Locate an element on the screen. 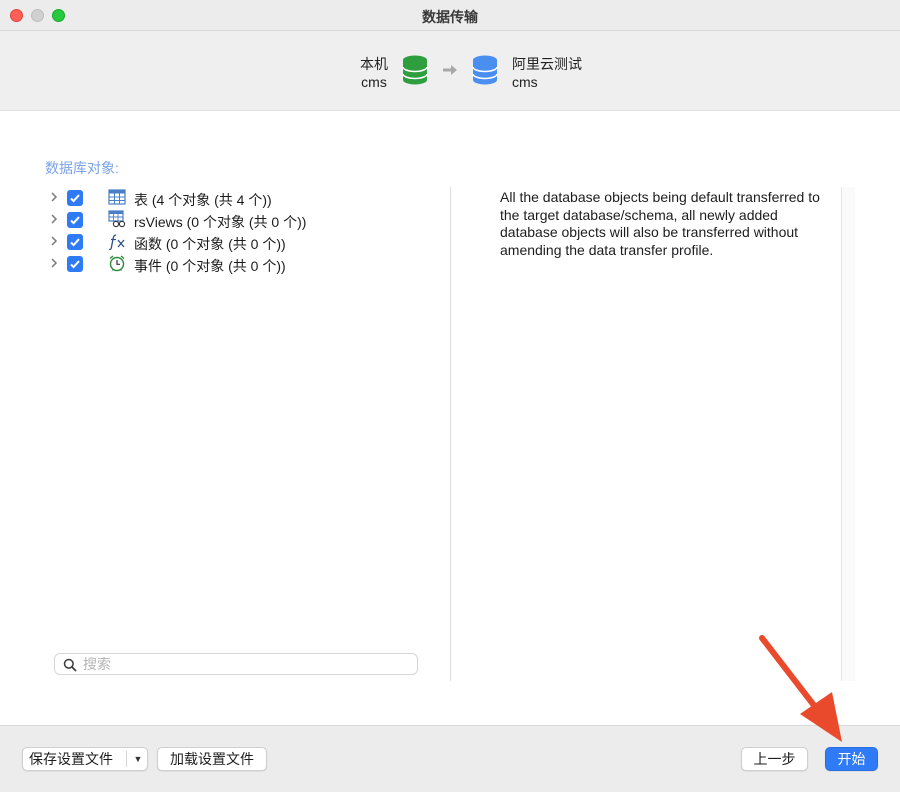 Image resolution: width=900 pixels, height=792 pixels. save-profile-button: 保存设置文件 ▼ is located at coordinates (85, 759).